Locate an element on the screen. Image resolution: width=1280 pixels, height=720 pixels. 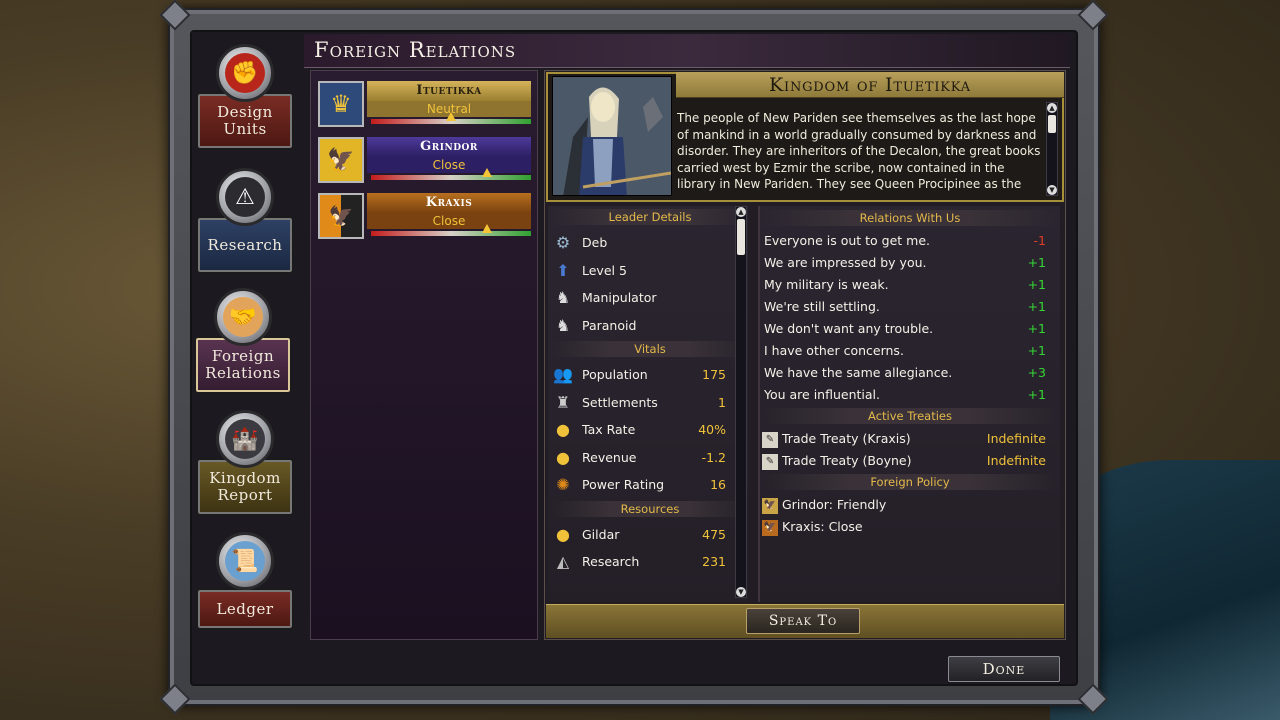
relation-value: +1 is located at coordinates (1036, 262).